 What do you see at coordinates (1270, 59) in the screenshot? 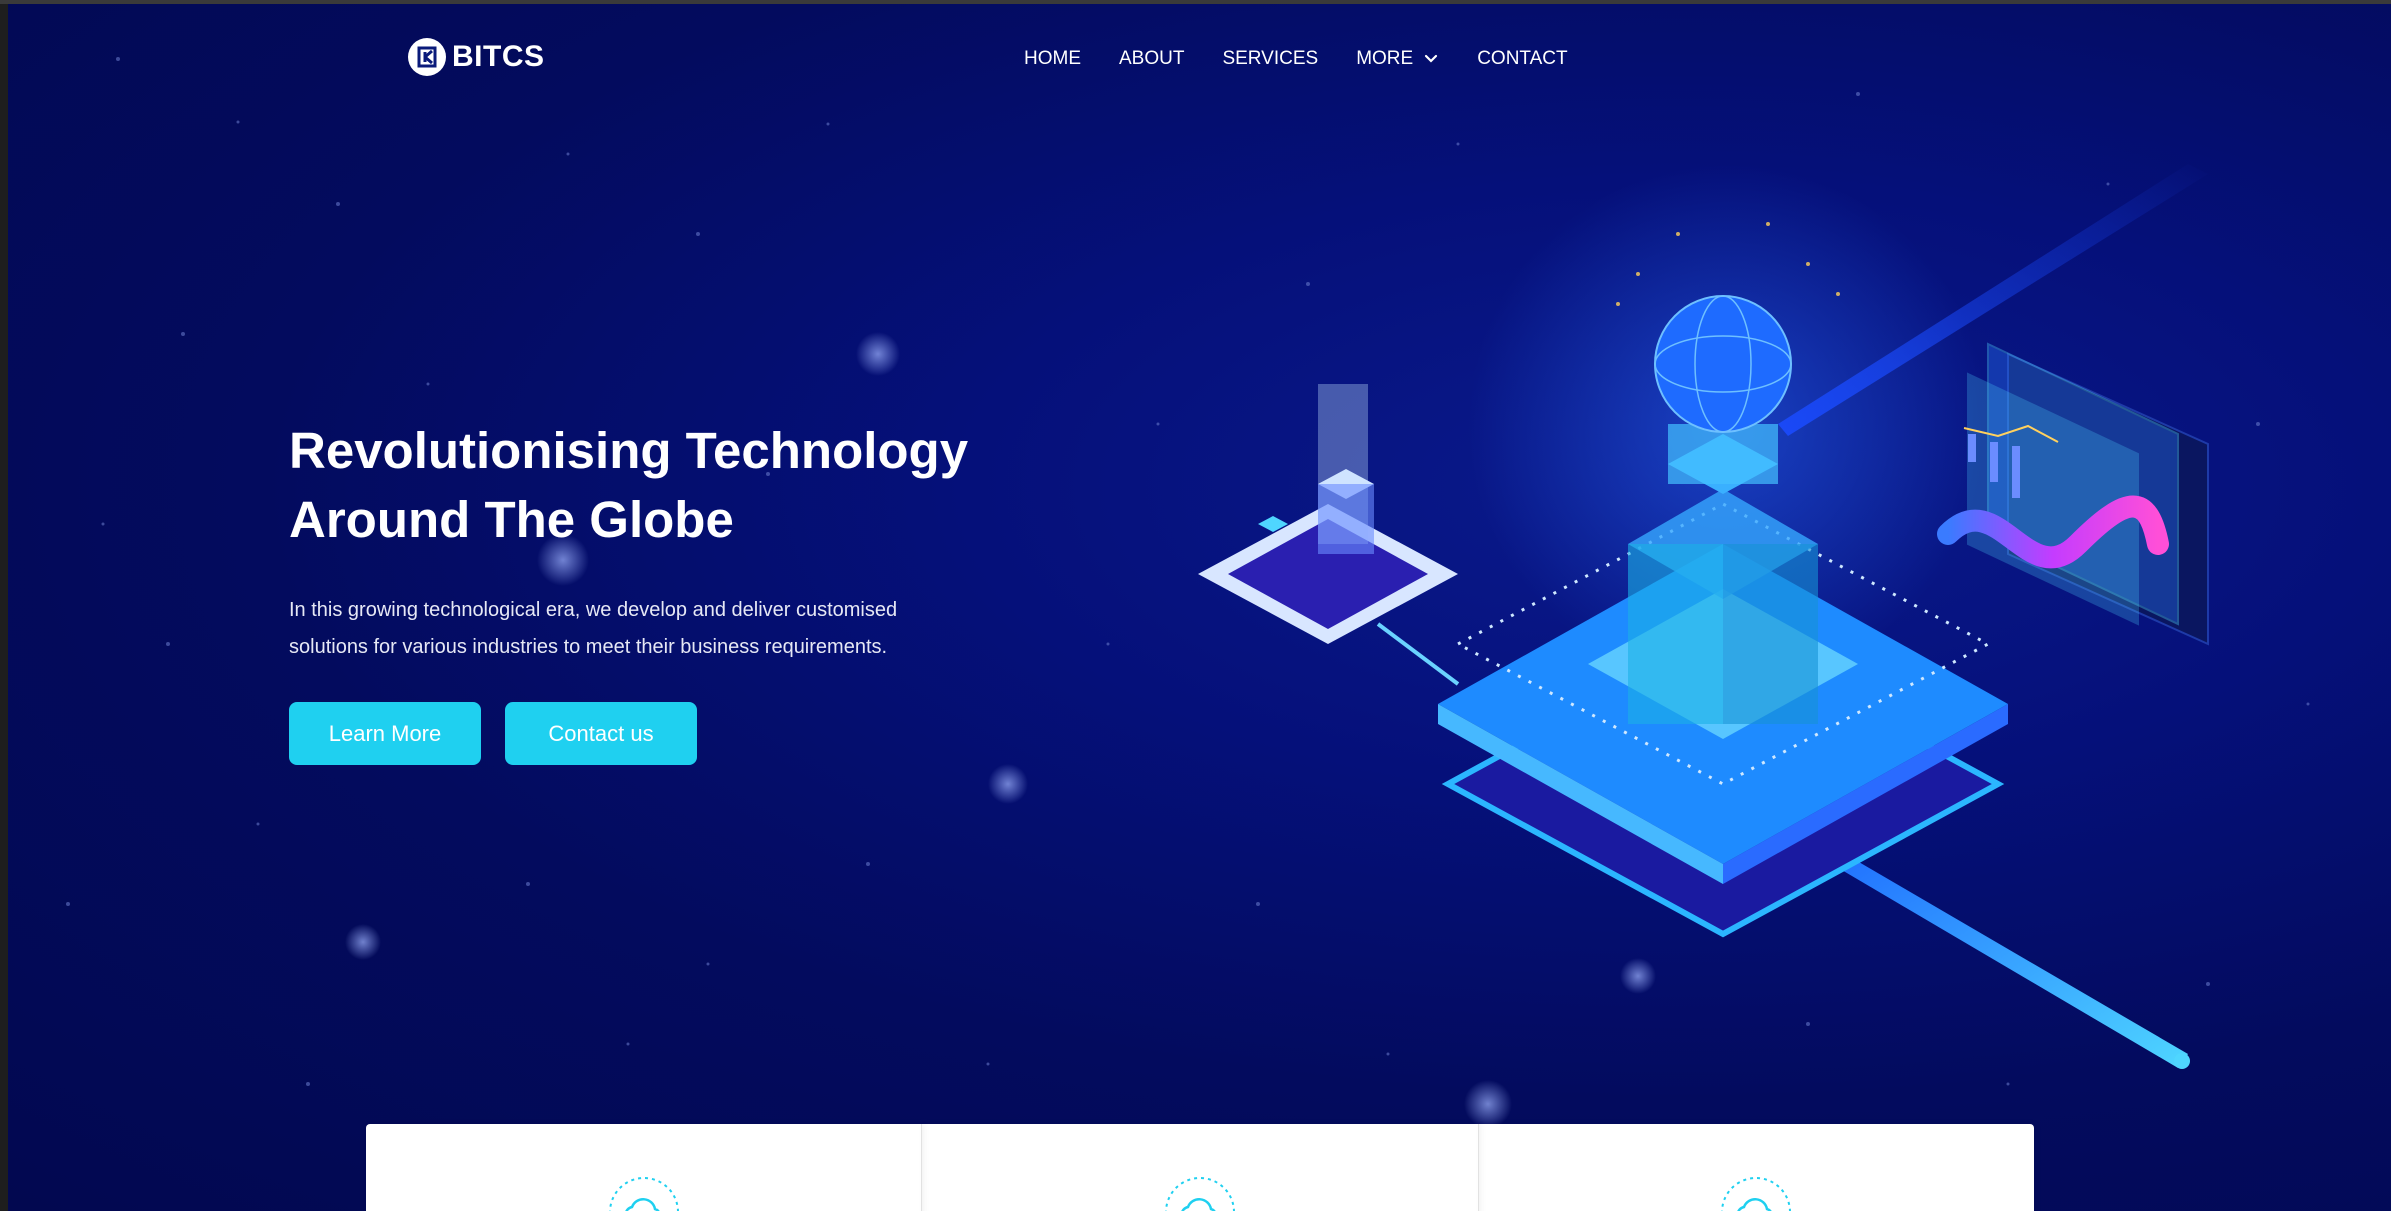
I see `nav-services: SERVICES` at bounding box center [1270, 59].